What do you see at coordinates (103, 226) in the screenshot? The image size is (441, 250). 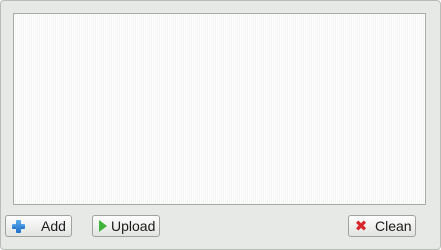 I see `play-icon` at bounding box center [103, 226].